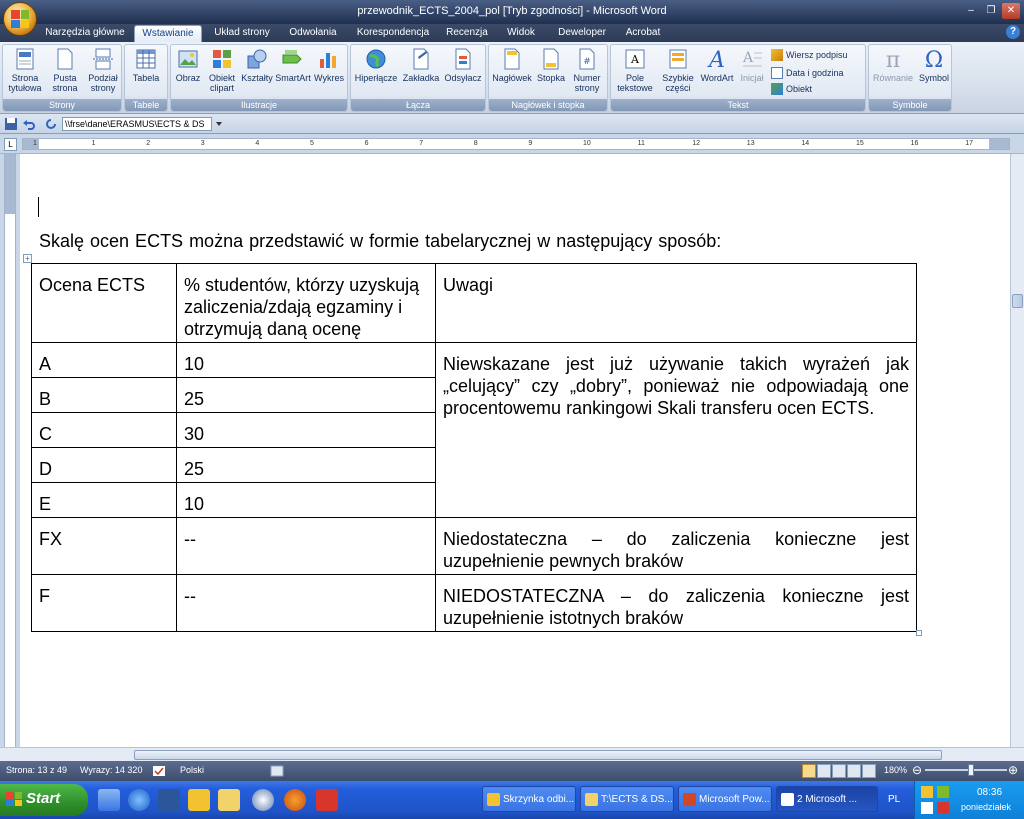 The width and height of the screenshot is (1024, 819). What do you see at coordinates (109, 800) in the screenshot?
I see `show-desktop-icon` at bounding box center [109, 800].